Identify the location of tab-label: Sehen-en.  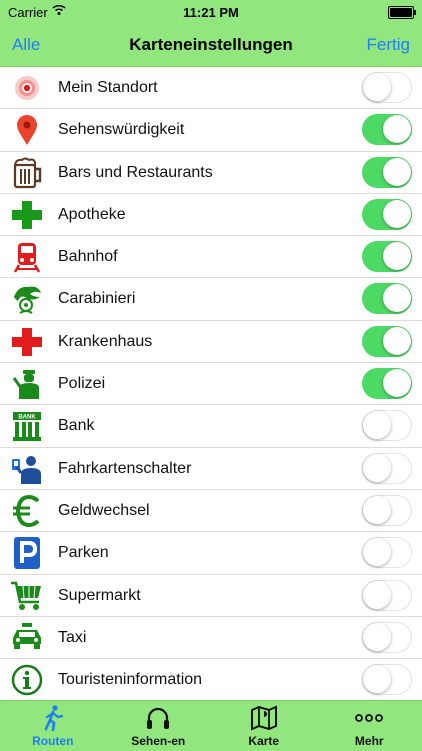
(159, 741).